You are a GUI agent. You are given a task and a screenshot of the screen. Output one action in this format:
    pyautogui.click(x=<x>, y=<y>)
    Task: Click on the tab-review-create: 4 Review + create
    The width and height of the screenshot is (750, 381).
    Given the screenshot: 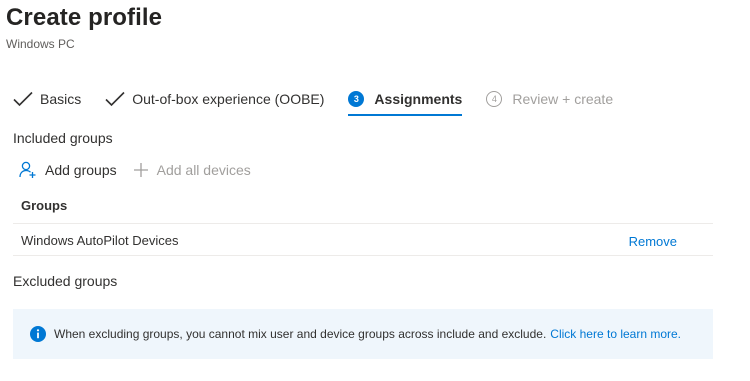 What is the action you would take?
    pyautogui.click(x=549, y=99)
    